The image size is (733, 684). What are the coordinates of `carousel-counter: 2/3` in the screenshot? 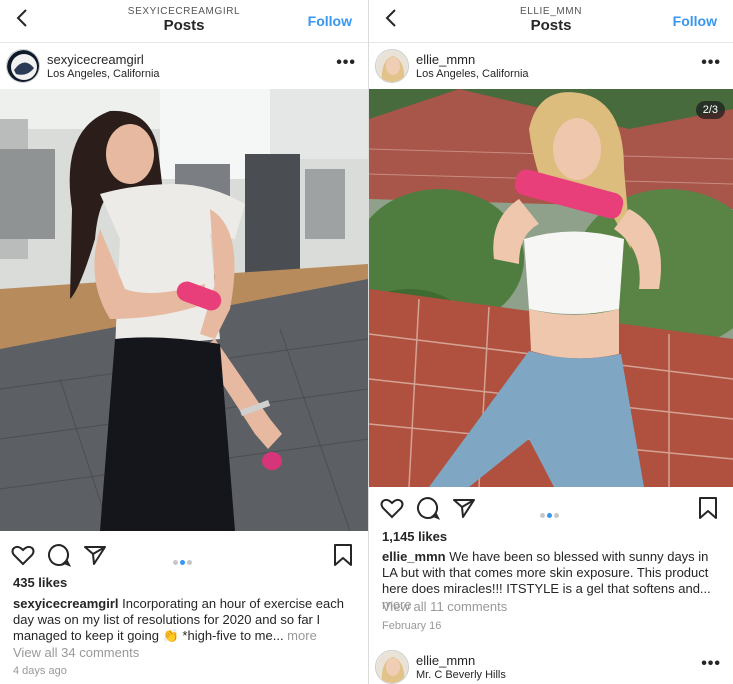 It's located at (710, 110).